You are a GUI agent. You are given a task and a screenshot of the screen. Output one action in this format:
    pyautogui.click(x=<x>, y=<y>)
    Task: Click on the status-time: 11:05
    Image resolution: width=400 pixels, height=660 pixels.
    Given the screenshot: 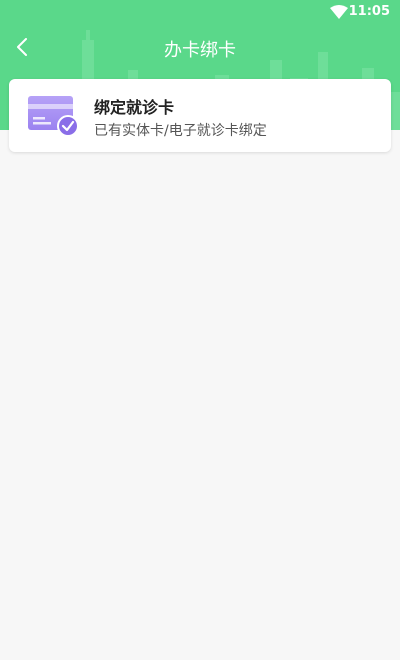 What is the action you would take?
    pyautogui.click(x=369, y=11)
    